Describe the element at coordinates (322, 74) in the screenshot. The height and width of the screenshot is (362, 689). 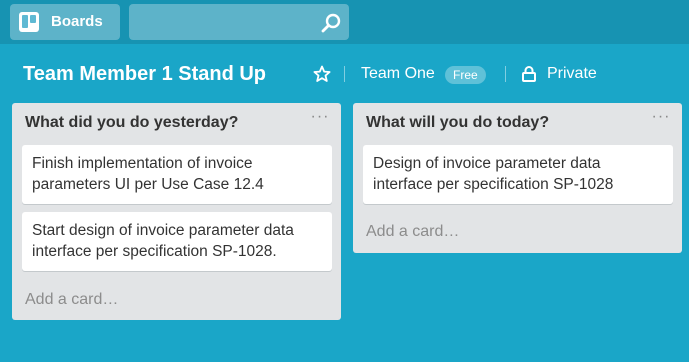
I see `star-icon` at that location.